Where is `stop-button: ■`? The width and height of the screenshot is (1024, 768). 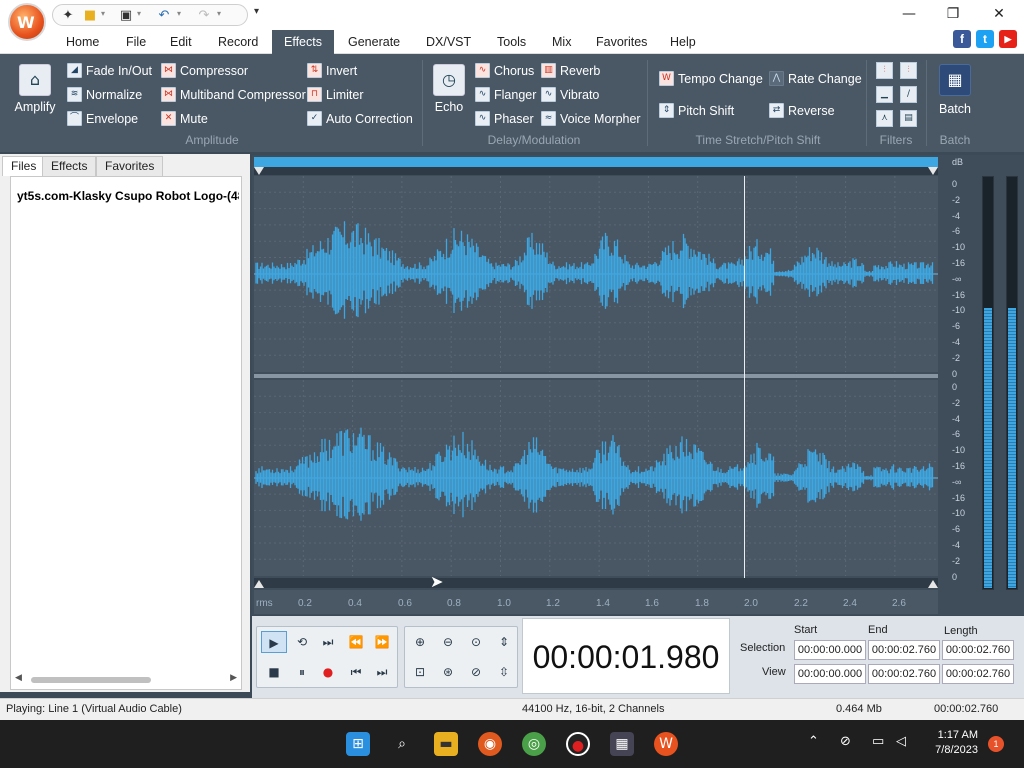
stop-button: ■ is located at coordinates (274, 672).